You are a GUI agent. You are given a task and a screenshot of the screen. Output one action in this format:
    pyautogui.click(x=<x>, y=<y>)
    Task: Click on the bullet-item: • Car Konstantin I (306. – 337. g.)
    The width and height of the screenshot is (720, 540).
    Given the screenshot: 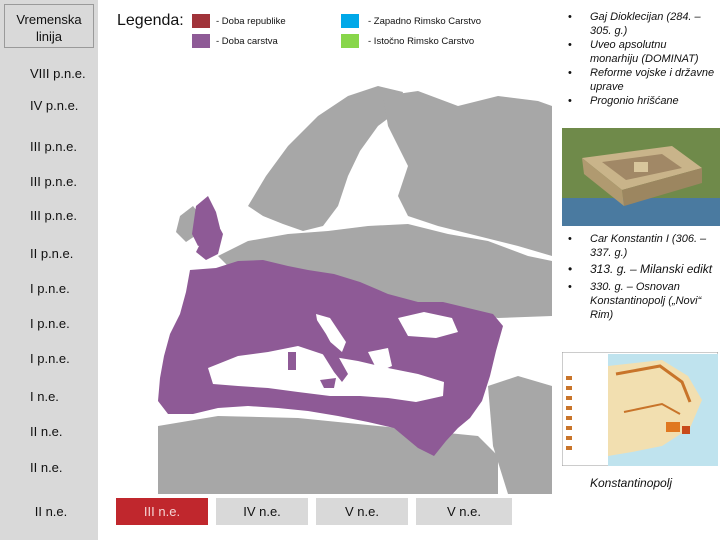 What is the action you would take?
    pyautogui.click(x=641, y=246)
    